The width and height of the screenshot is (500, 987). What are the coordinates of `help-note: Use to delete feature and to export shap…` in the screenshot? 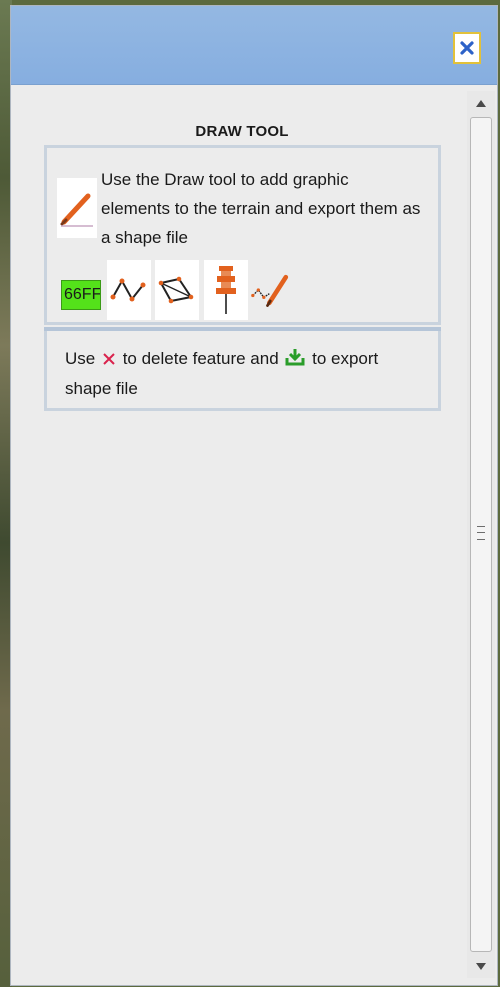 It's located at (245, 374).